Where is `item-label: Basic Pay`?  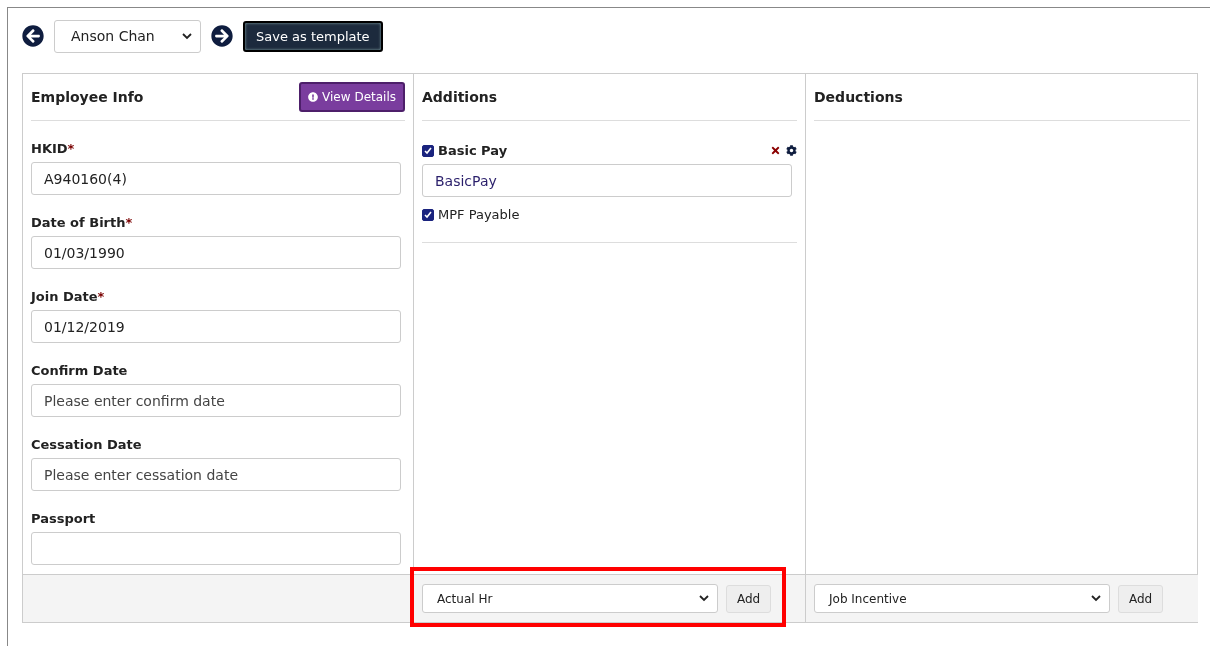 item-label: Basic Pay is located at coordinates (473, 150).